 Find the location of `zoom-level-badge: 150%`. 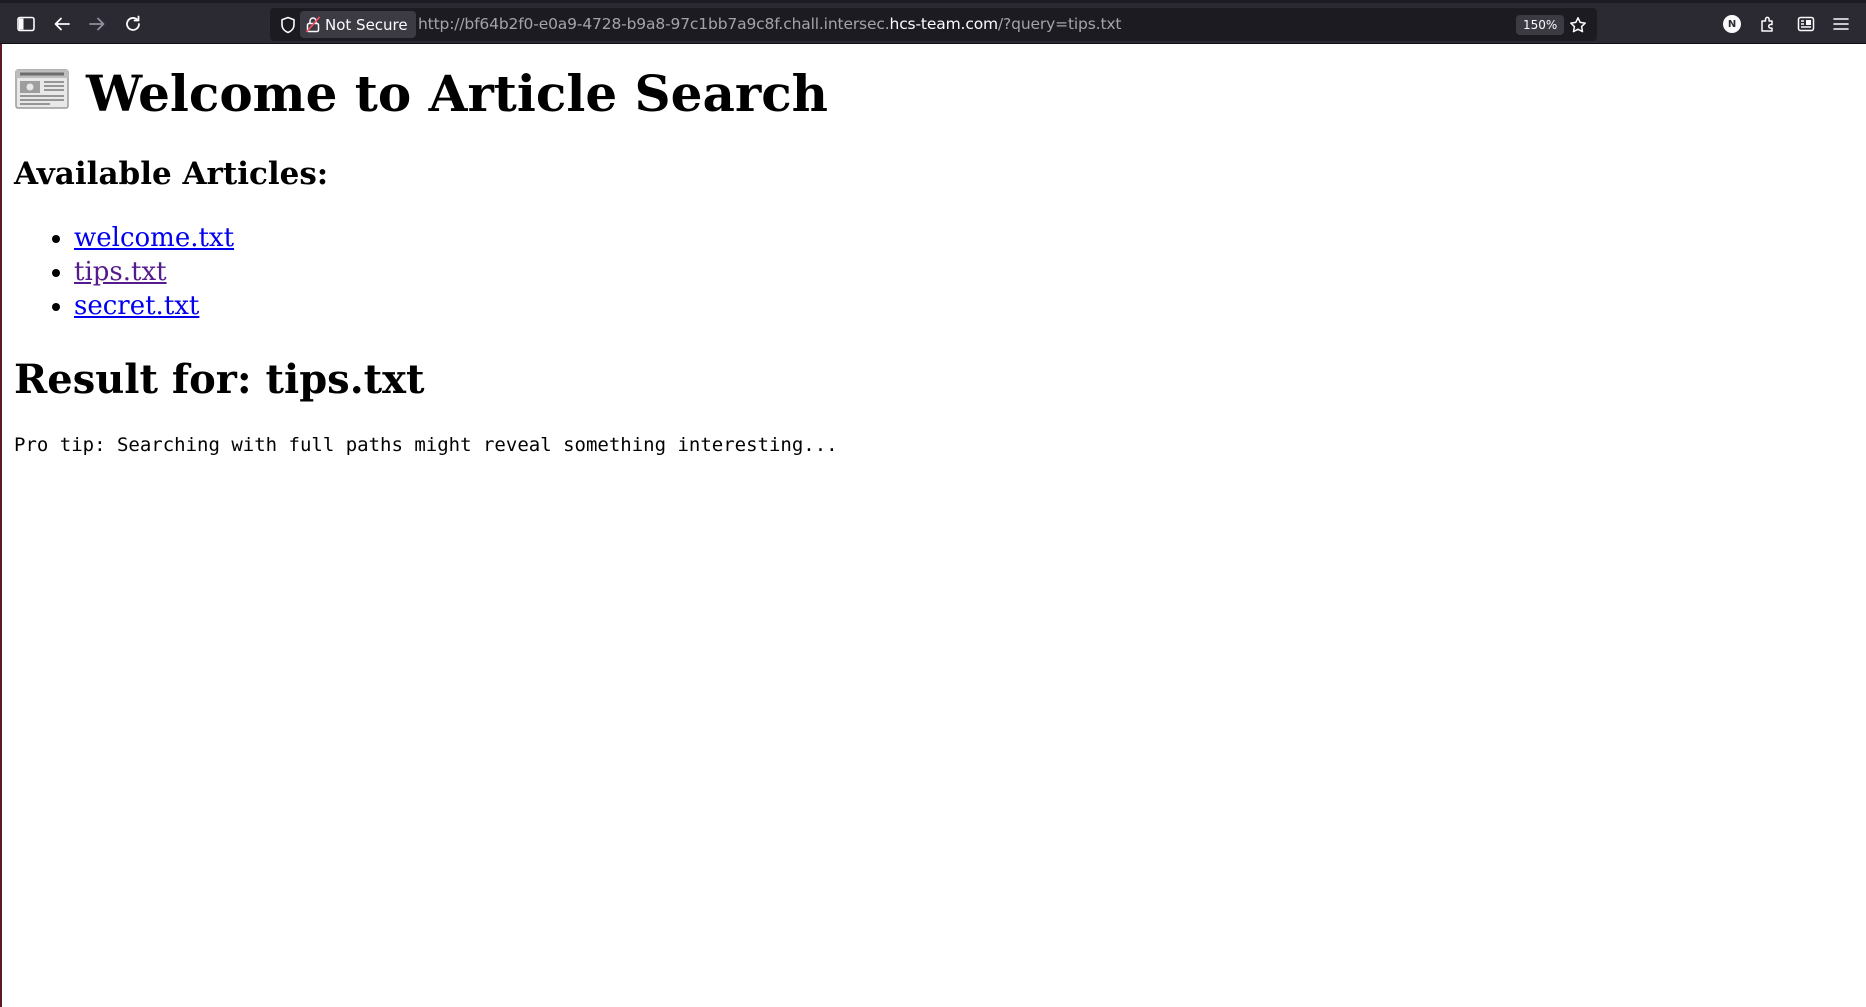

zoom-level-badge: 150% is located at coordinates (1540, 25).